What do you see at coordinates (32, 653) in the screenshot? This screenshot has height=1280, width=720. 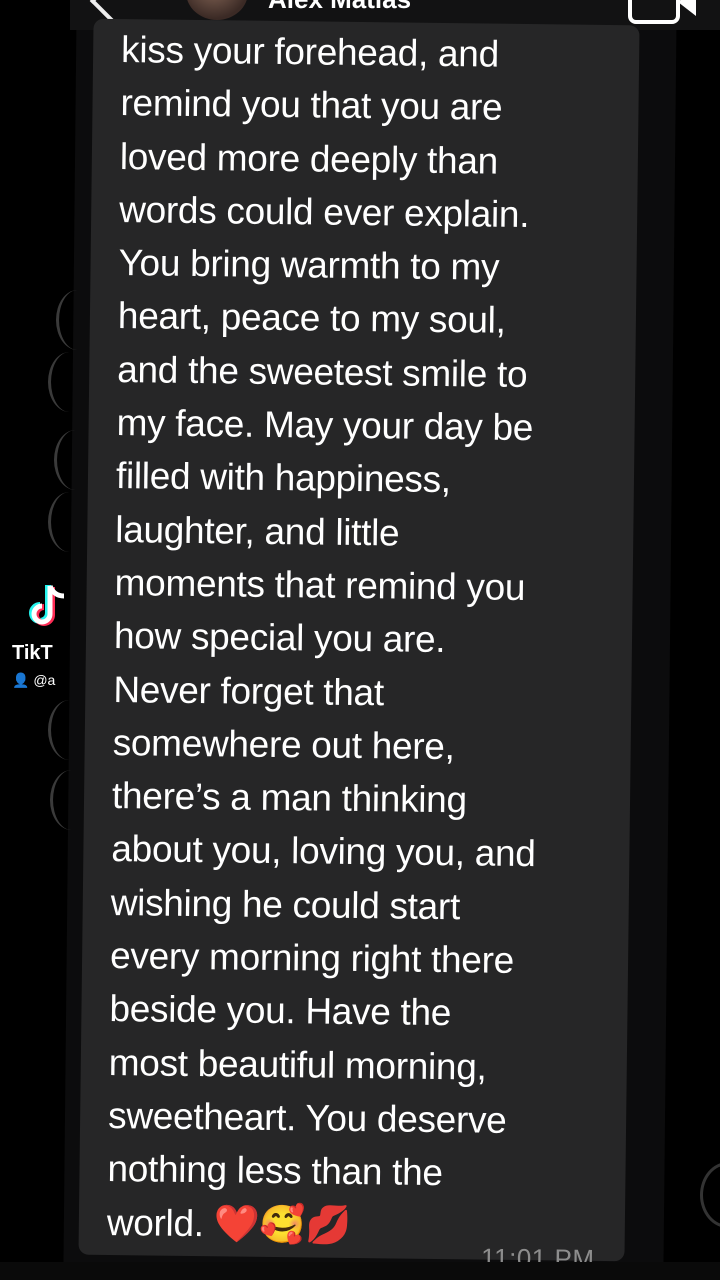 I see `tiktok-name: TikT` at bounding box center [32, 653].